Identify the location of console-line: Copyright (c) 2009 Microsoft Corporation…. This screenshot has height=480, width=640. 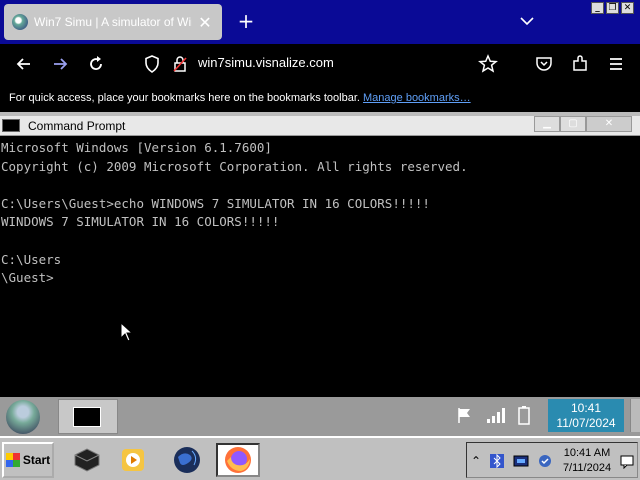
(234, 166).